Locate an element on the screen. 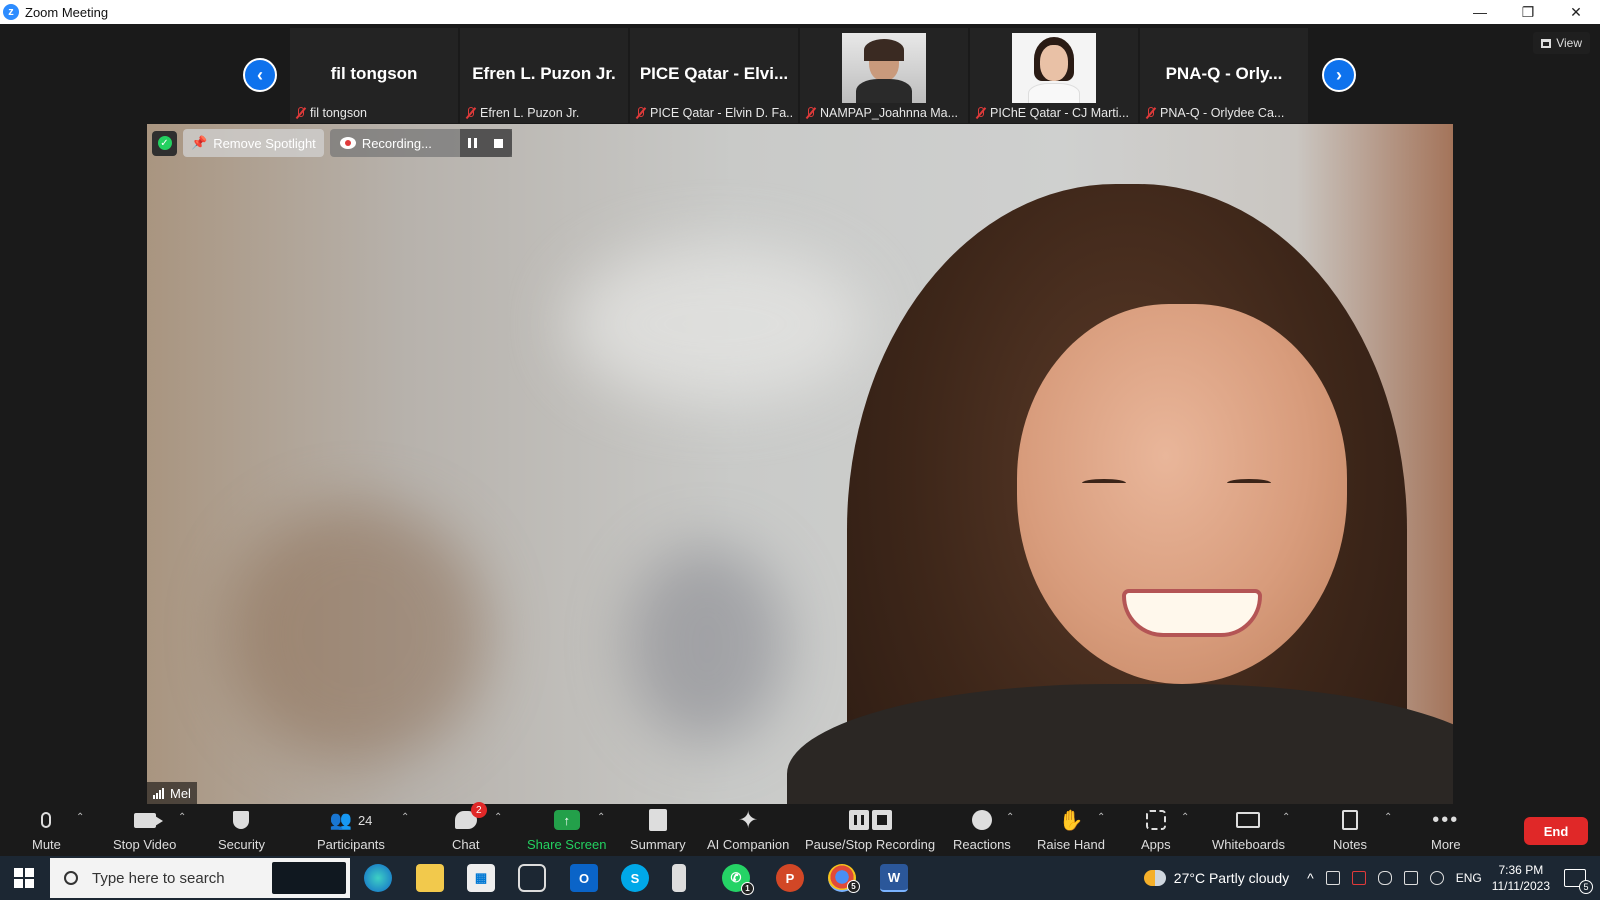 Image resolution: width=1600 pixels, height=900 pixels. view-button: View is located at coordinates (1561, 43).